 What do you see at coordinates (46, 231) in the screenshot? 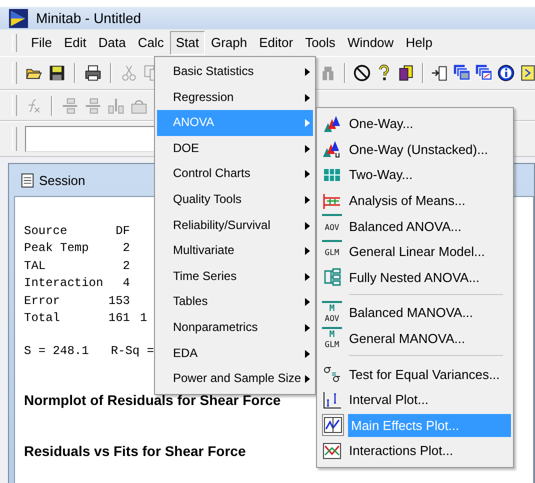
I see `column-header: Source` at bounding box center [46, 231].